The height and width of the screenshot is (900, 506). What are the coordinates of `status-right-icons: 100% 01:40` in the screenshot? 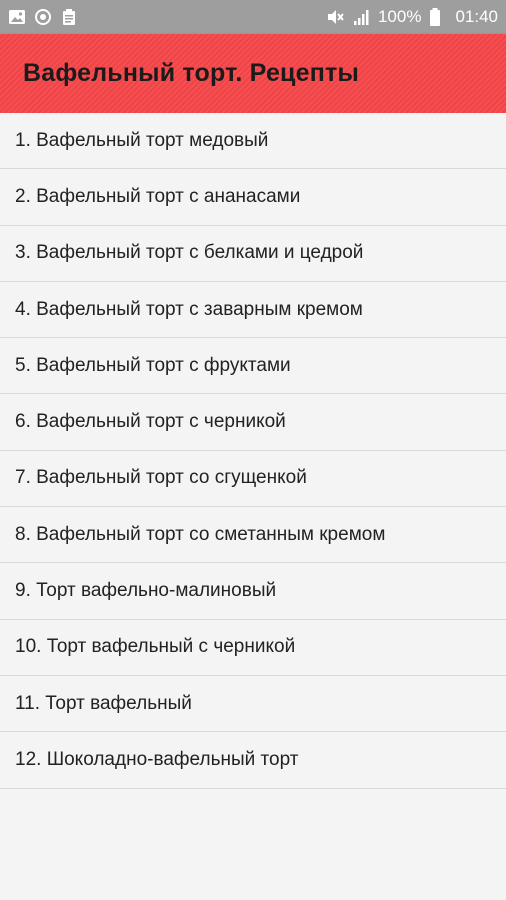 It's located at (412, 17).